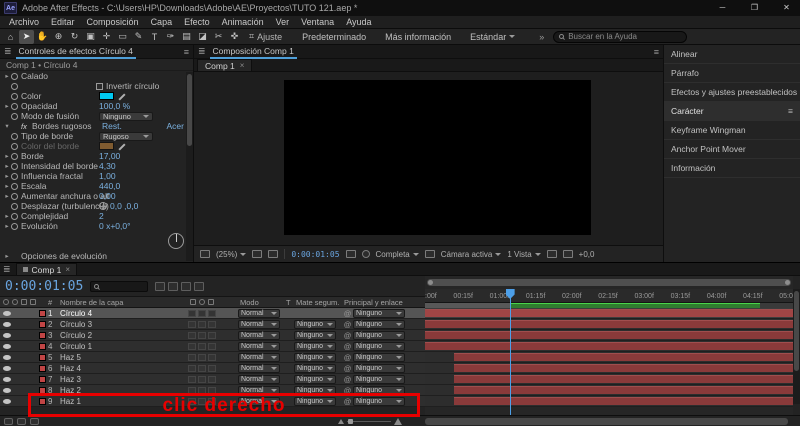 The height and width of the screenshot is (426, 800). What do you see at coordinates (320, 302) in the screenshot?
I see `column-track-matte: Mate segum.` at bounding box center [320, 302].